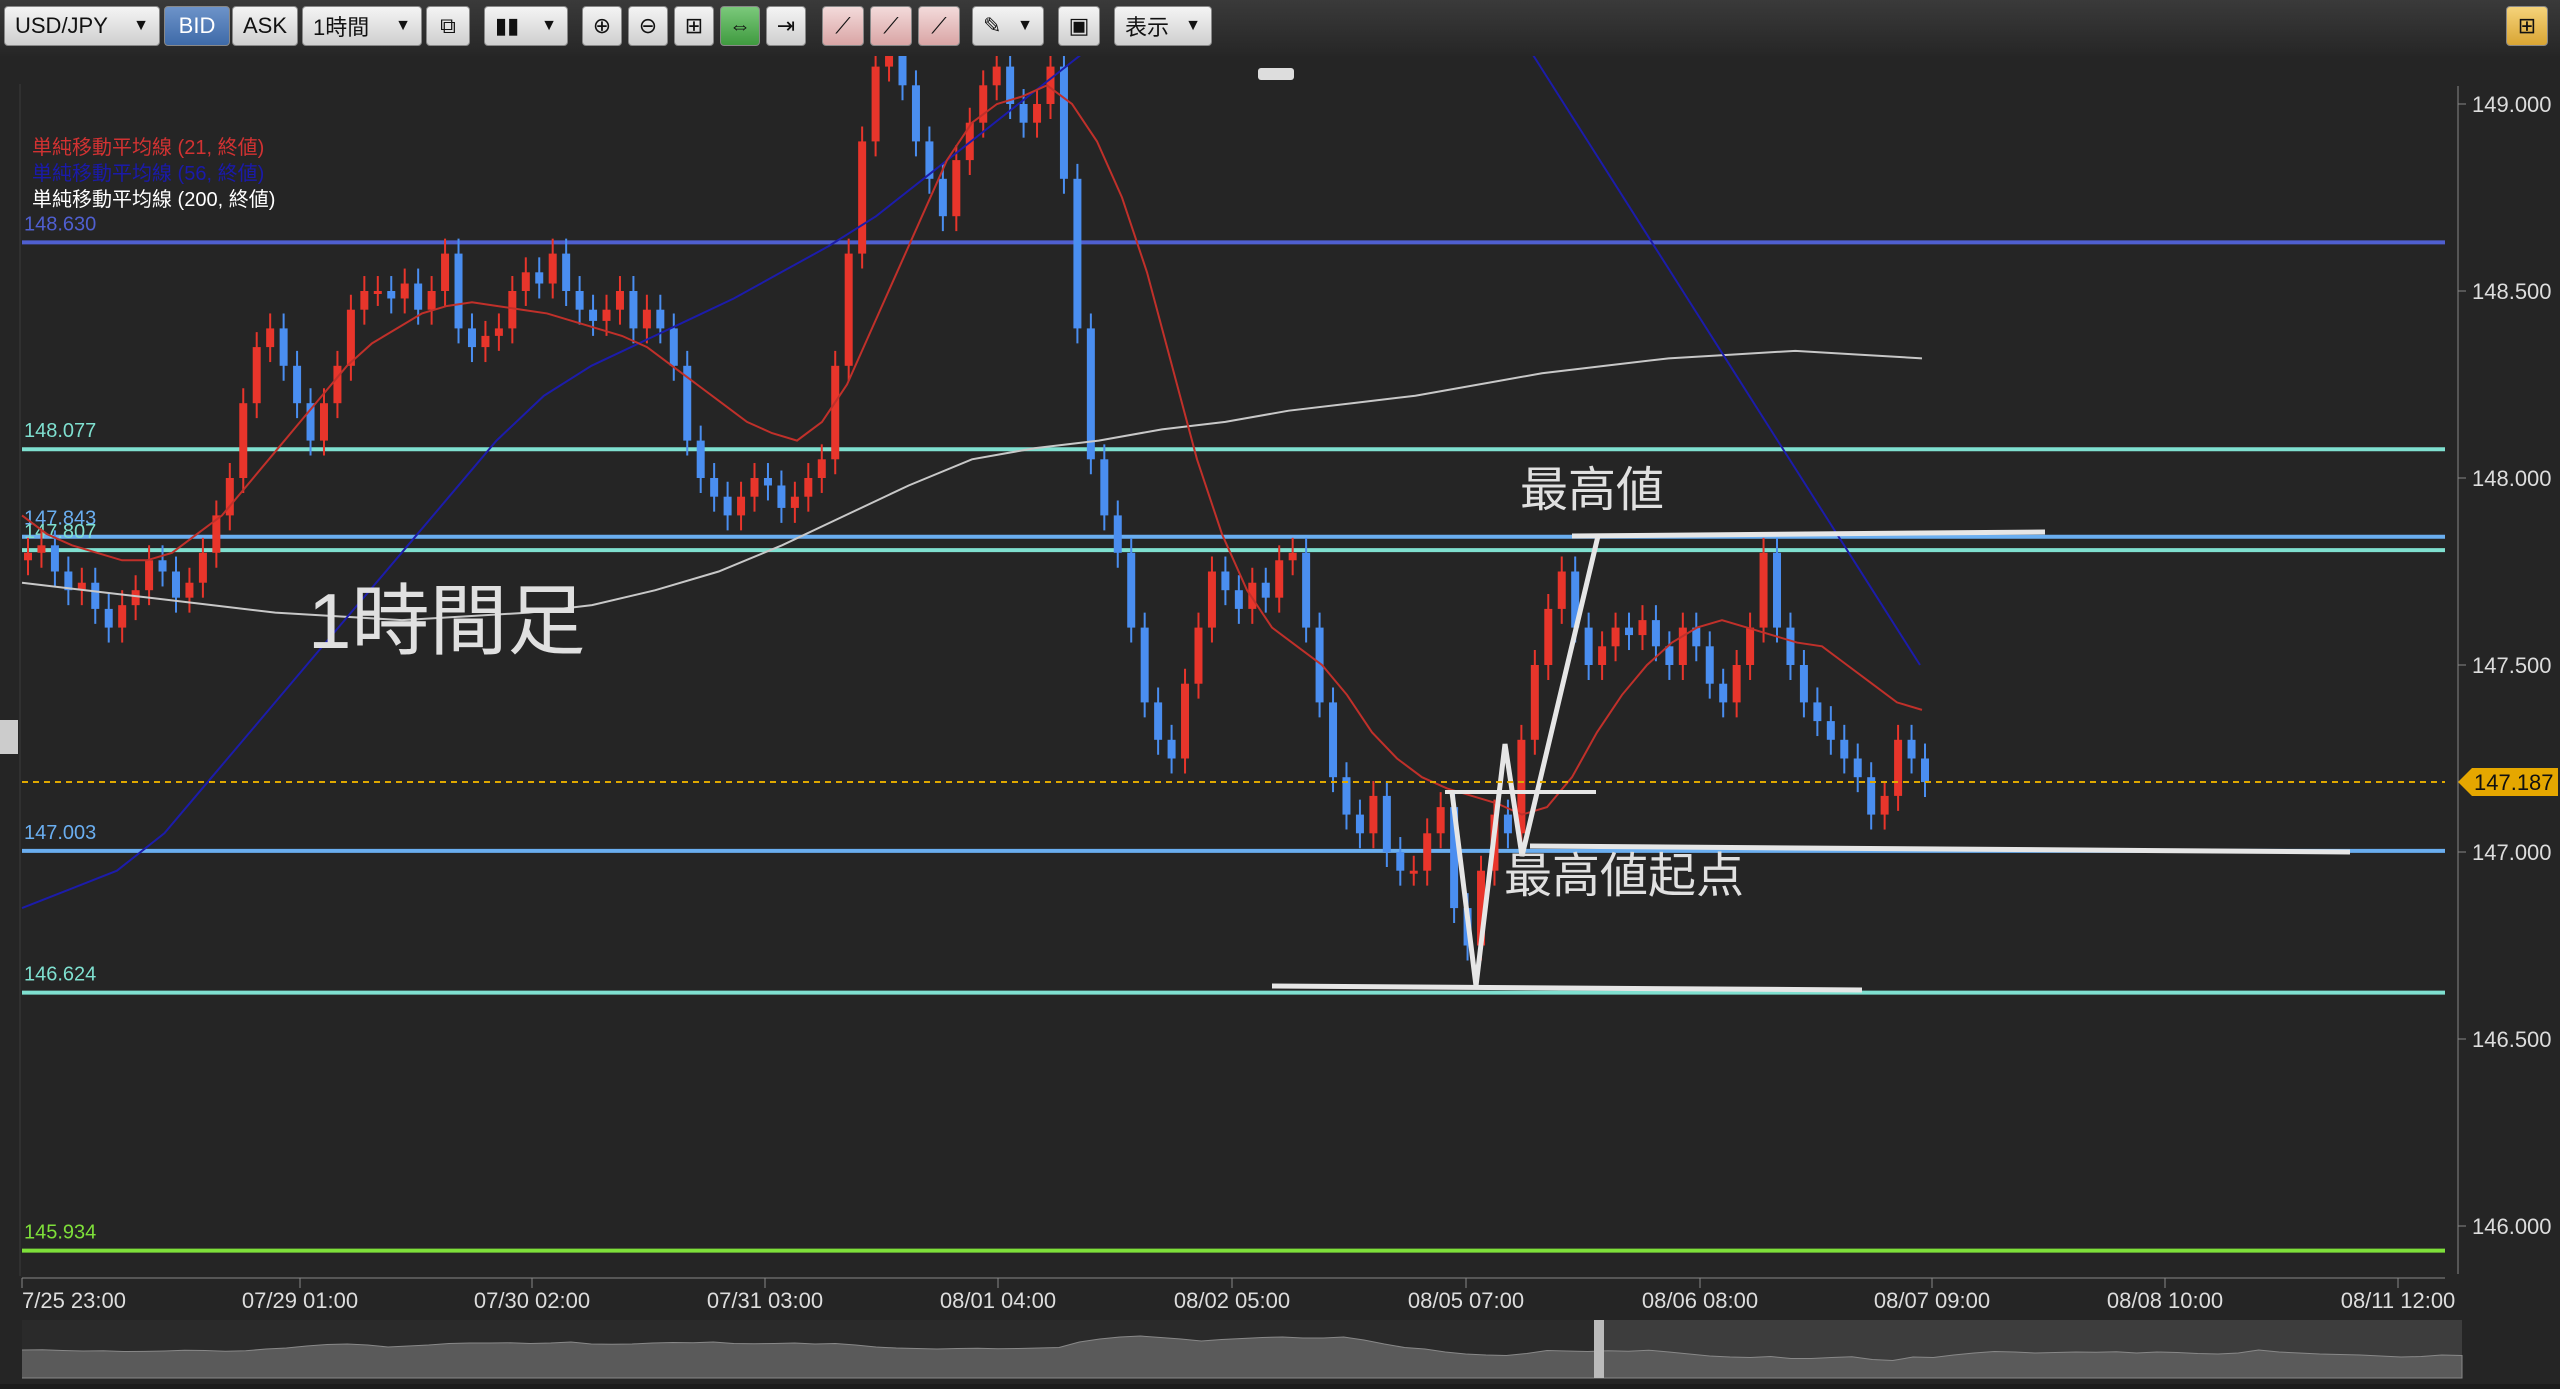 Image resolution: width=2560 pixels, height=1389 pixels. I want to click on navigator-handle, so click(1599, 1349).